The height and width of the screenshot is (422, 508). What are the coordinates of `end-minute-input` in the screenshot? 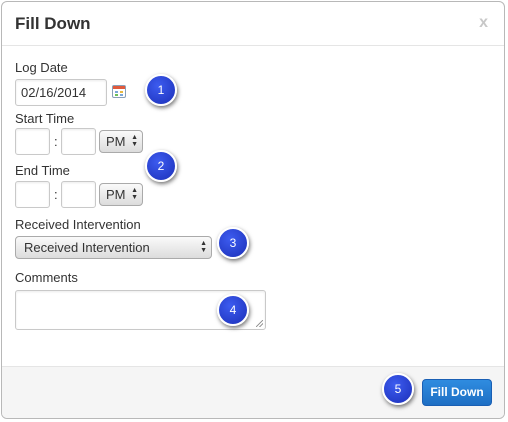 It's located at (78, 194).